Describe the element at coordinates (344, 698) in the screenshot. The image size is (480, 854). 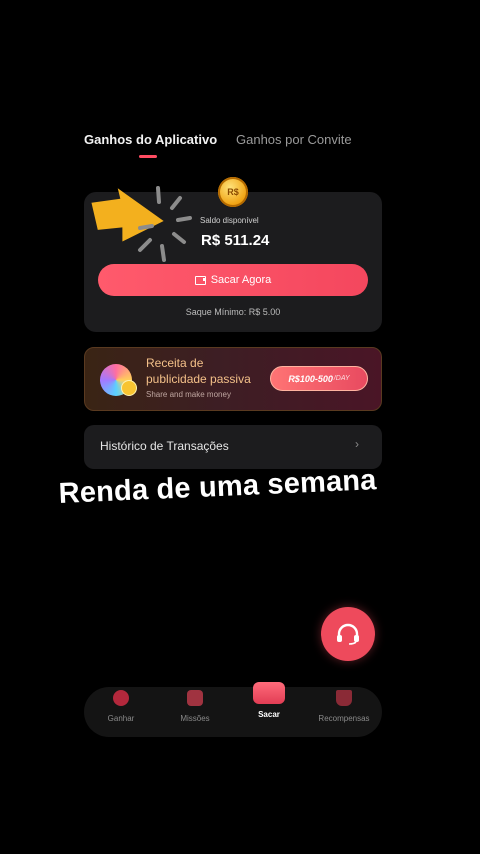
I see `trophy-icon` at that location.